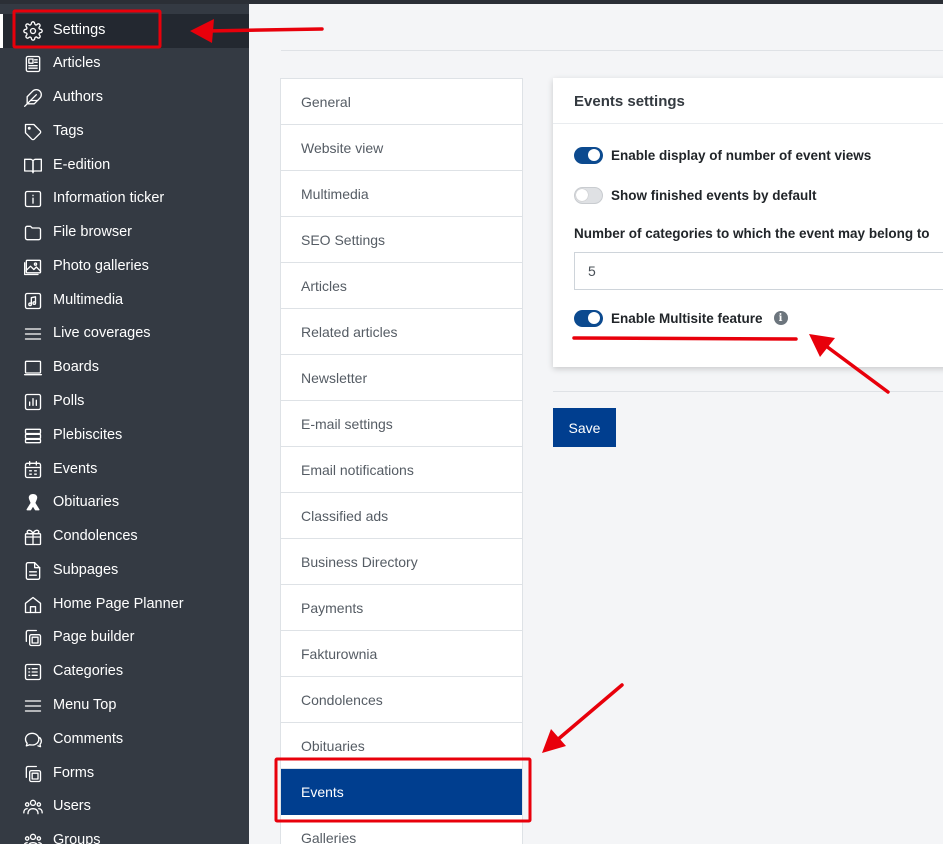 The image size is (943, 844). Describe the element at coordinates (79, 30) in the screenshot. I see `sidebar-item-label: Settings` at that location.